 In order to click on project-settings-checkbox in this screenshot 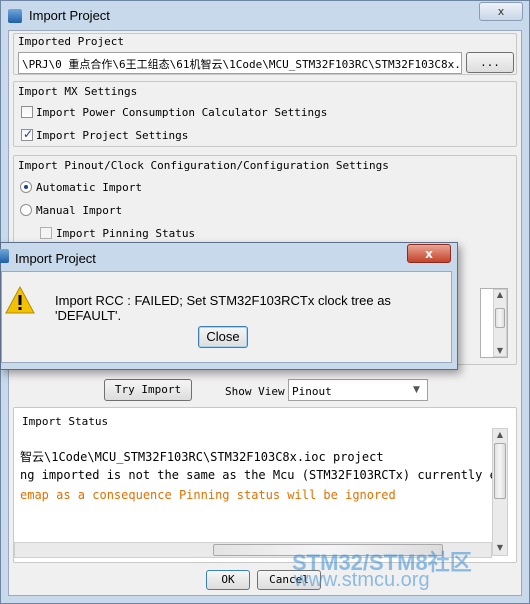, I will do `click(27, 134)`.